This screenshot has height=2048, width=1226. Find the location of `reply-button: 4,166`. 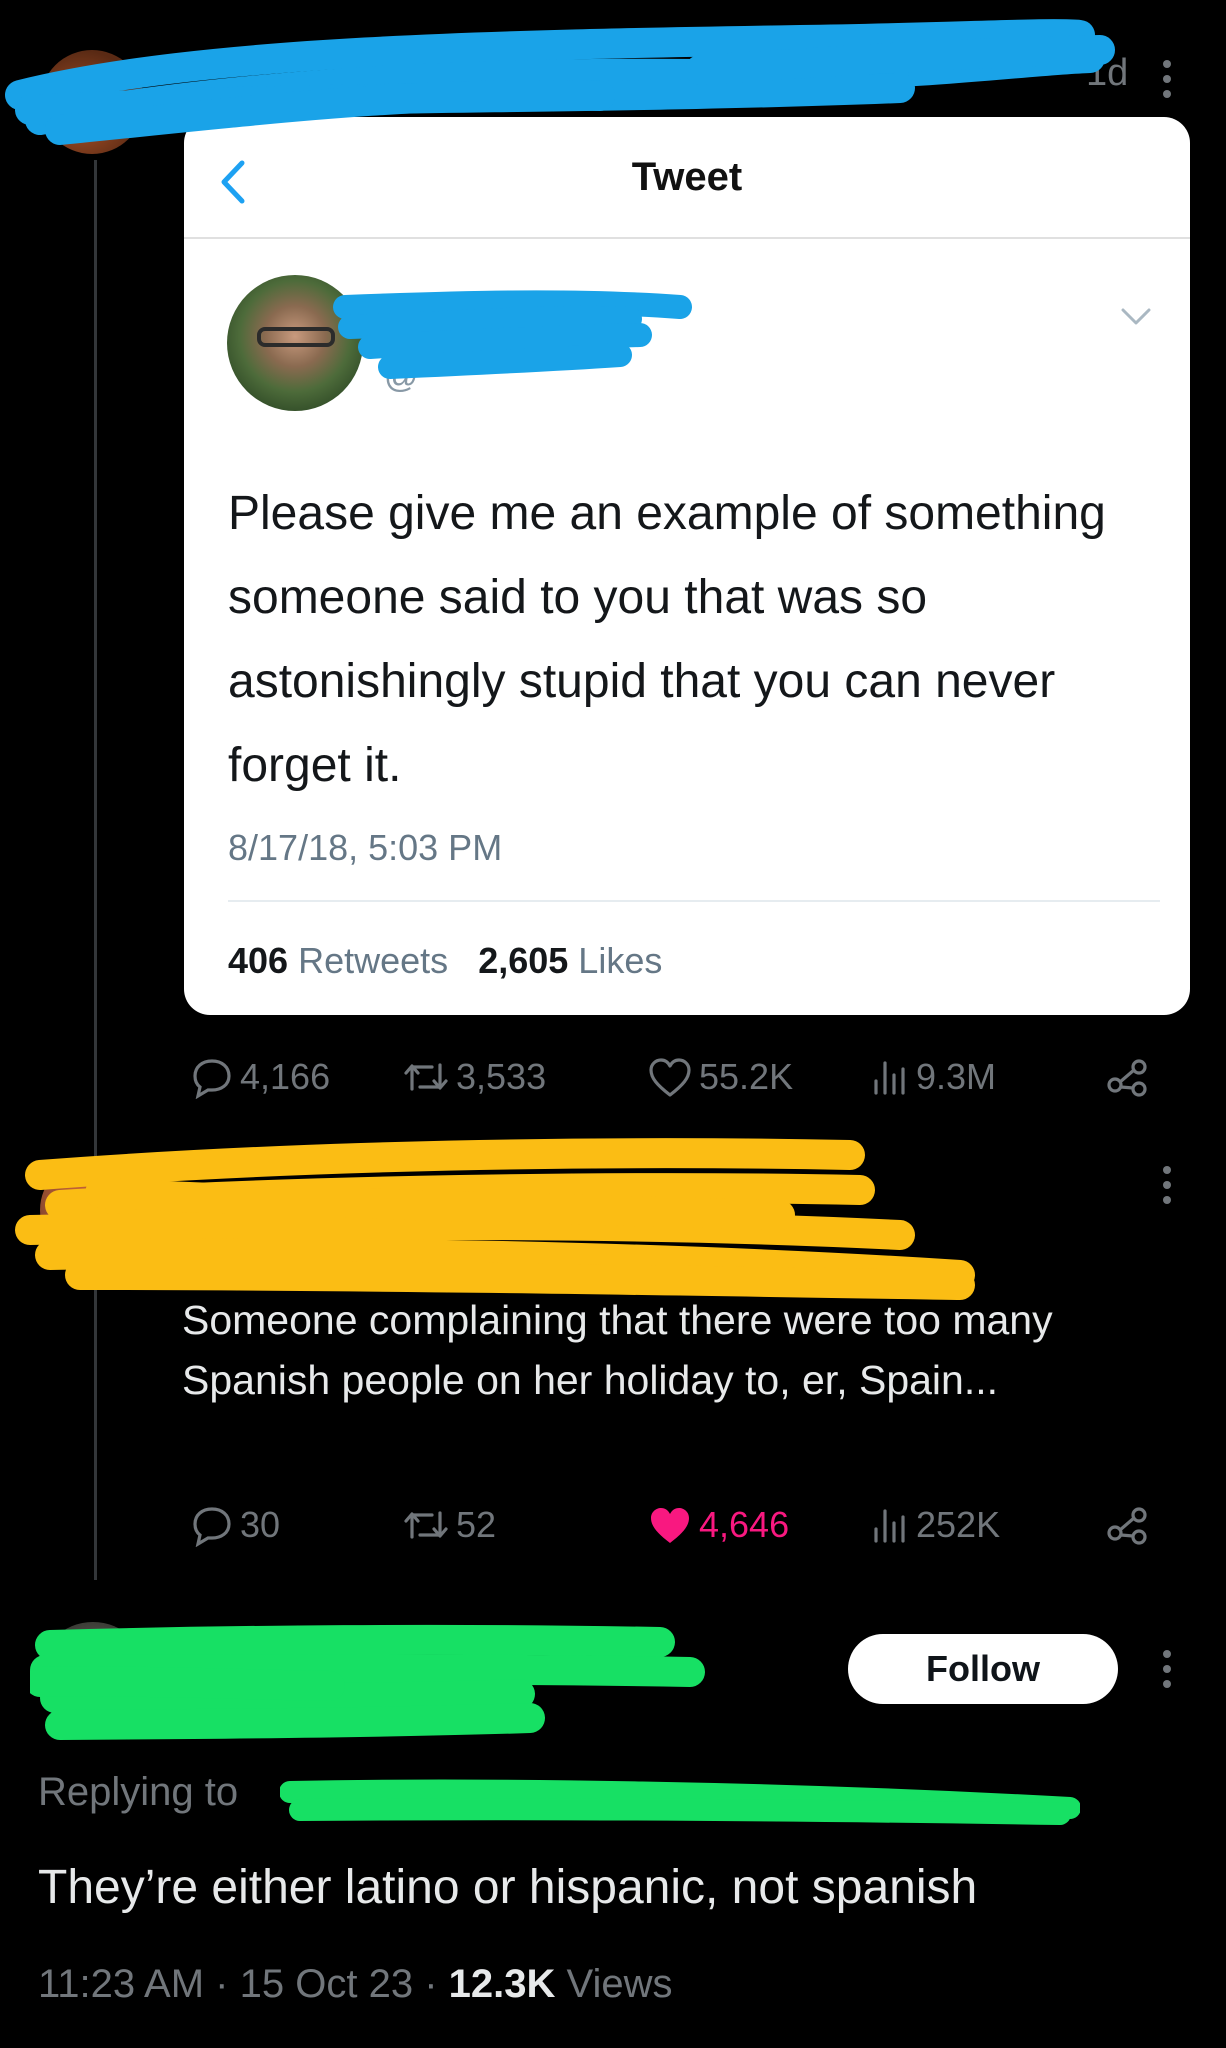

reply-button: 4,166 is located at coordinates (260, 1077).